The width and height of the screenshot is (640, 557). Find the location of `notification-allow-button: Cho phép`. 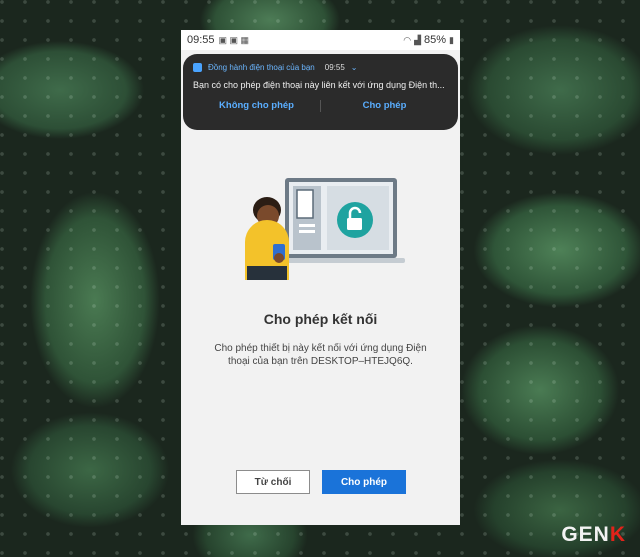

notification-allow-button: Cho phép is located at coordinates (384, 106).